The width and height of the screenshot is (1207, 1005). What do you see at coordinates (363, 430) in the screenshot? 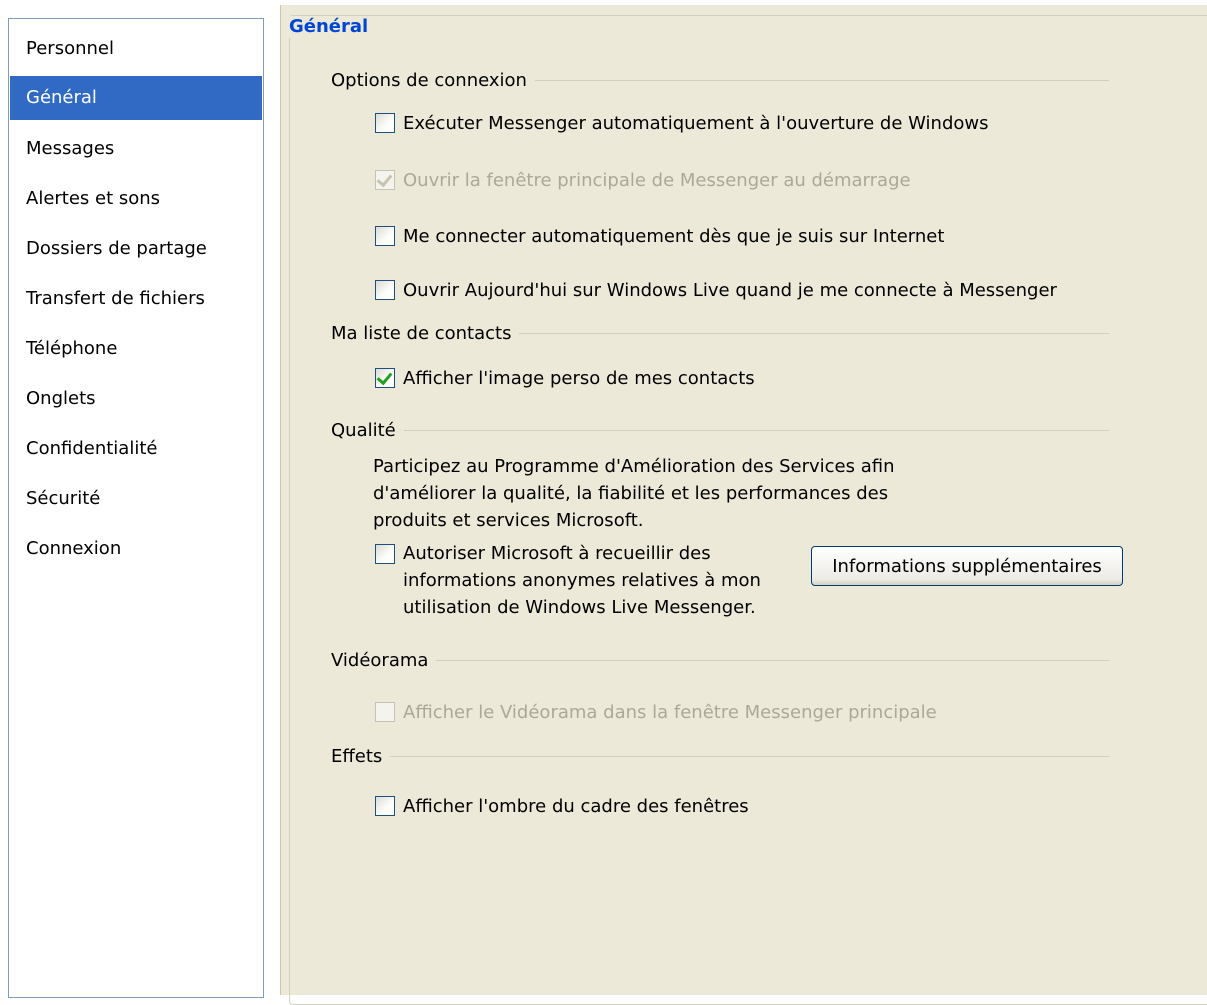
I see `section-label: Qualité` at bounding box center [363, 430].